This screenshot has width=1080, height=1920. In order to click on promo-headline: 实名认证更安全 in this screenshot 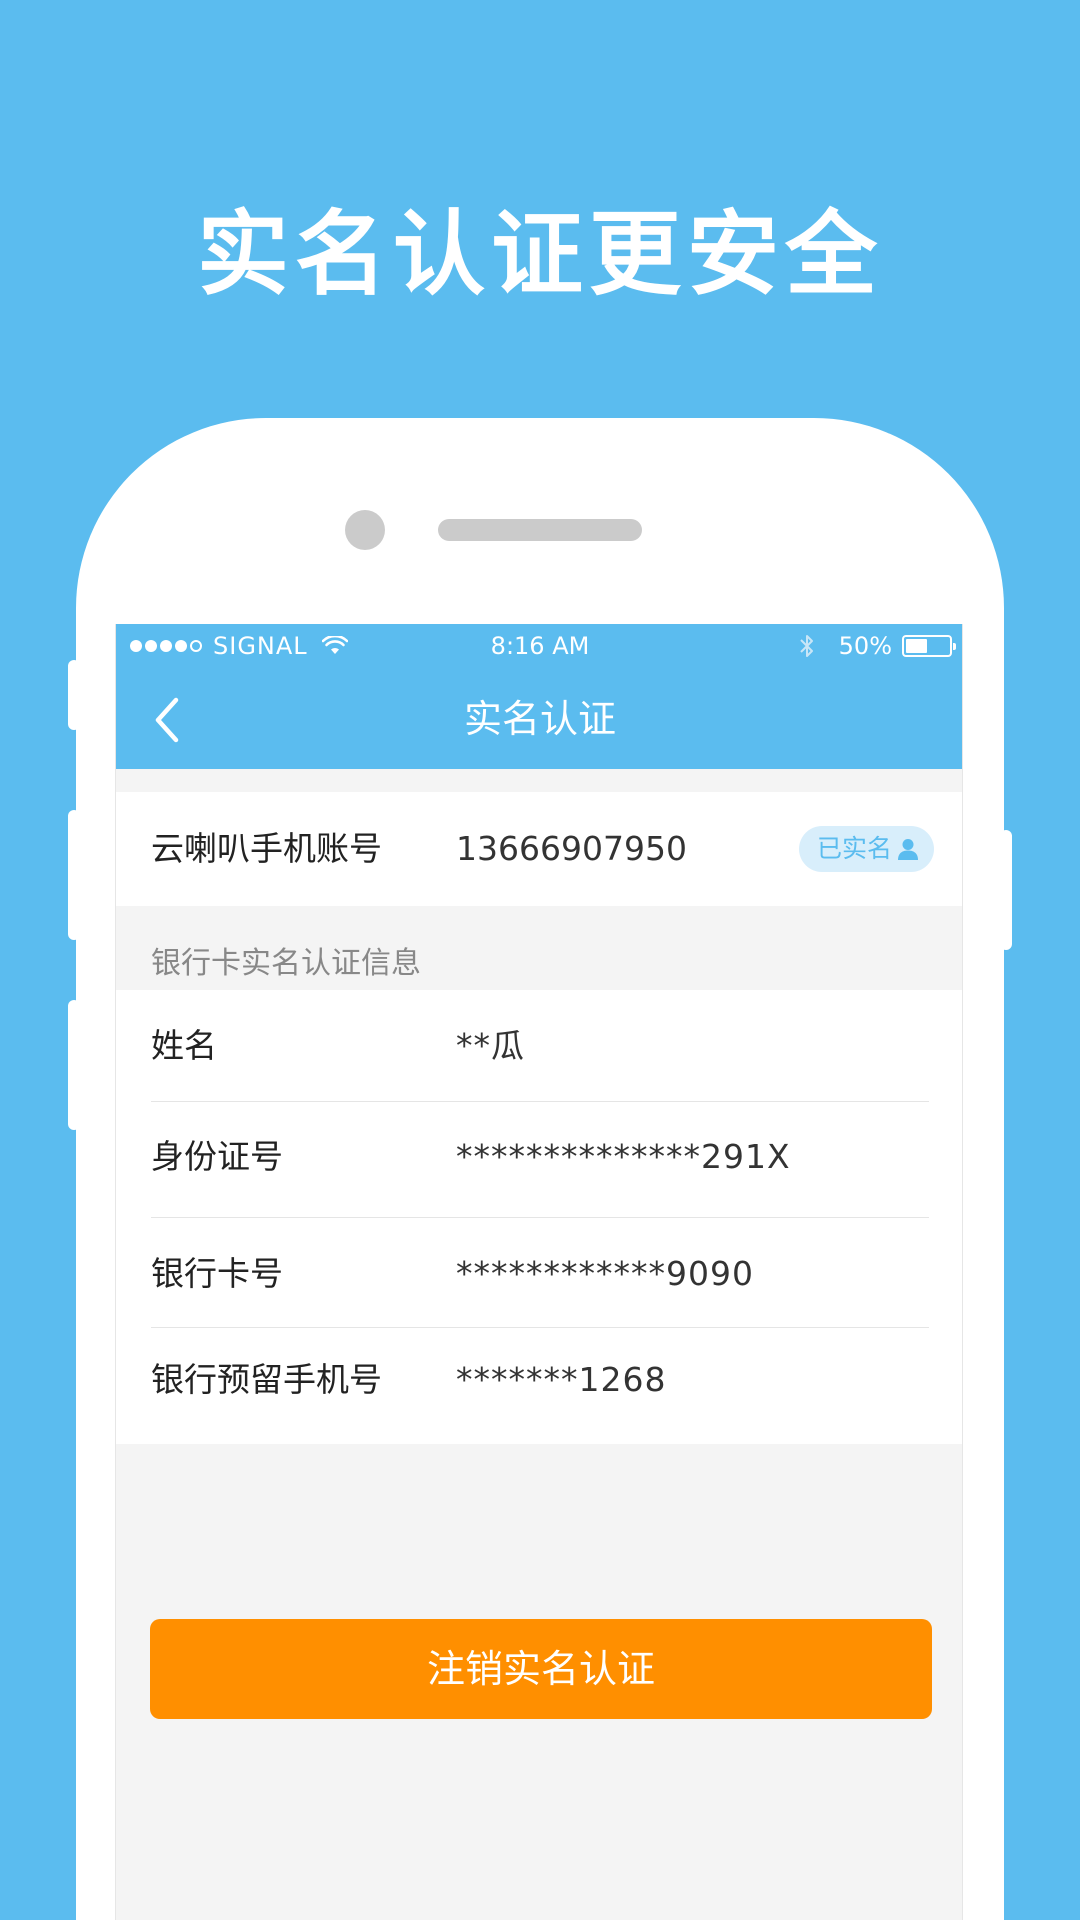, I will do `click(539, 254)`.